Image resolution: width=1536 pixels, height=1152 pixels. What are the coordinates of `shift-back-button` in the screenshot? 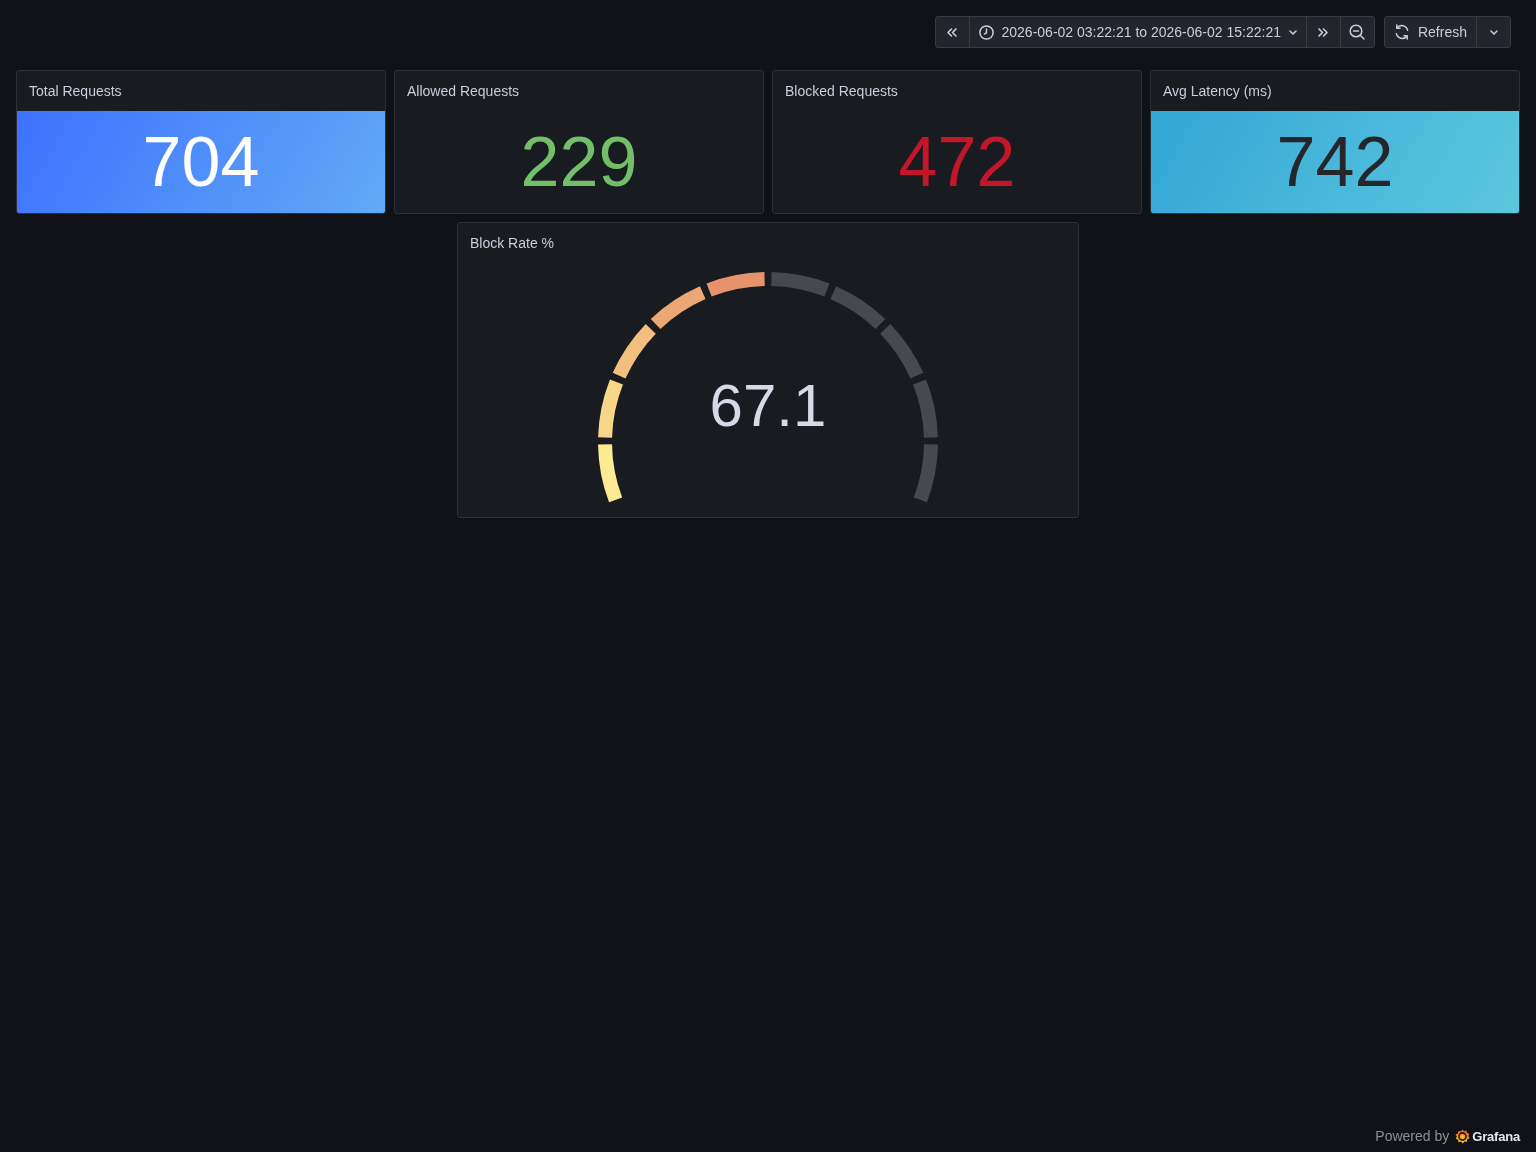 It's located at (952, 32).